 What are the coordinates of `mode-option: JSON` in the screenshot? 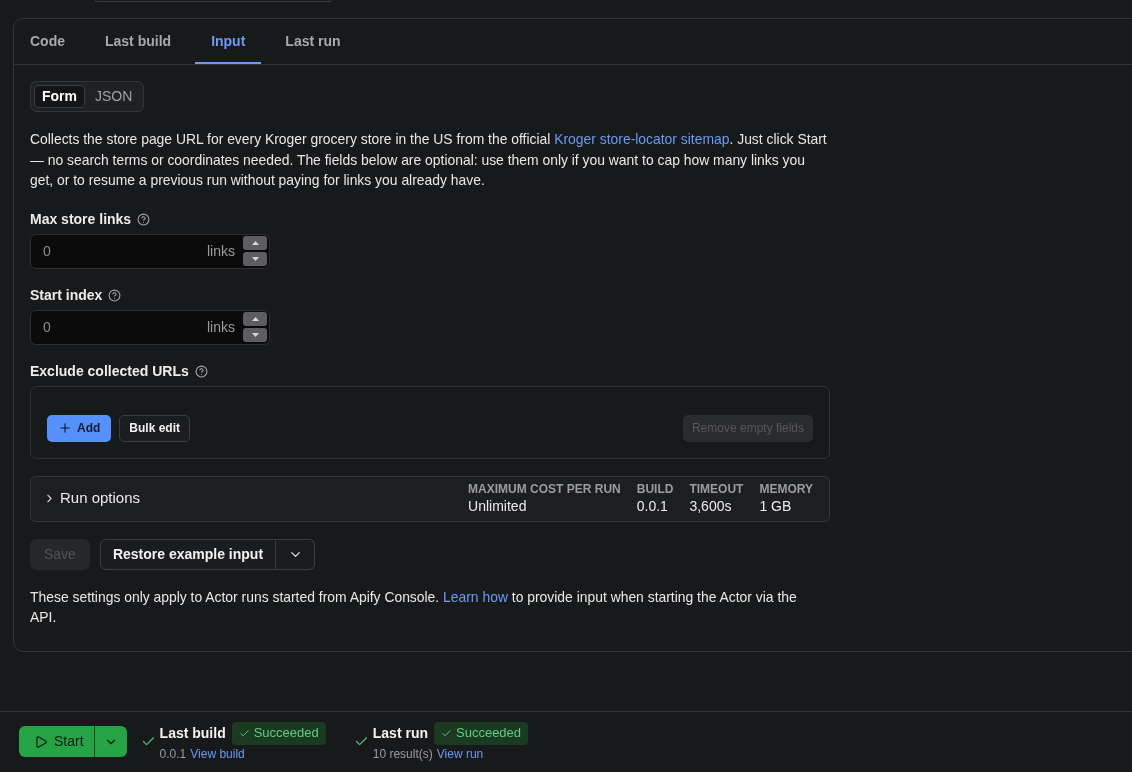 It's located at (114, 96).